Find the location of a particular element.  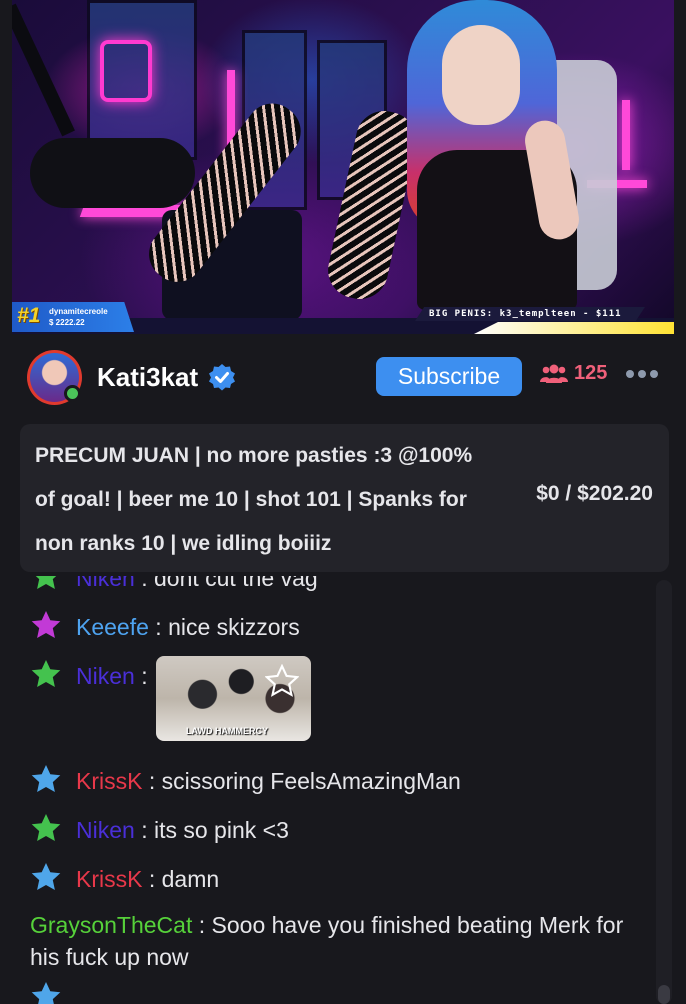

chat-text: : nice skizzors is located at coordinates (224, 627).